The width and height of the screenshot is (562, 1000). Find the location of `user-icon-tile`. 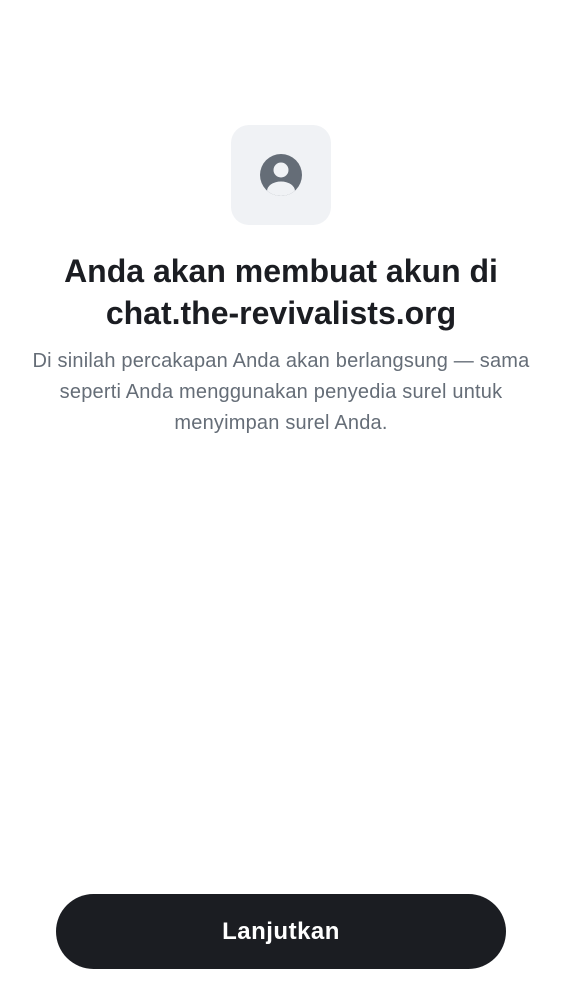

user-icon-tile is located at coordinates (281, 175).